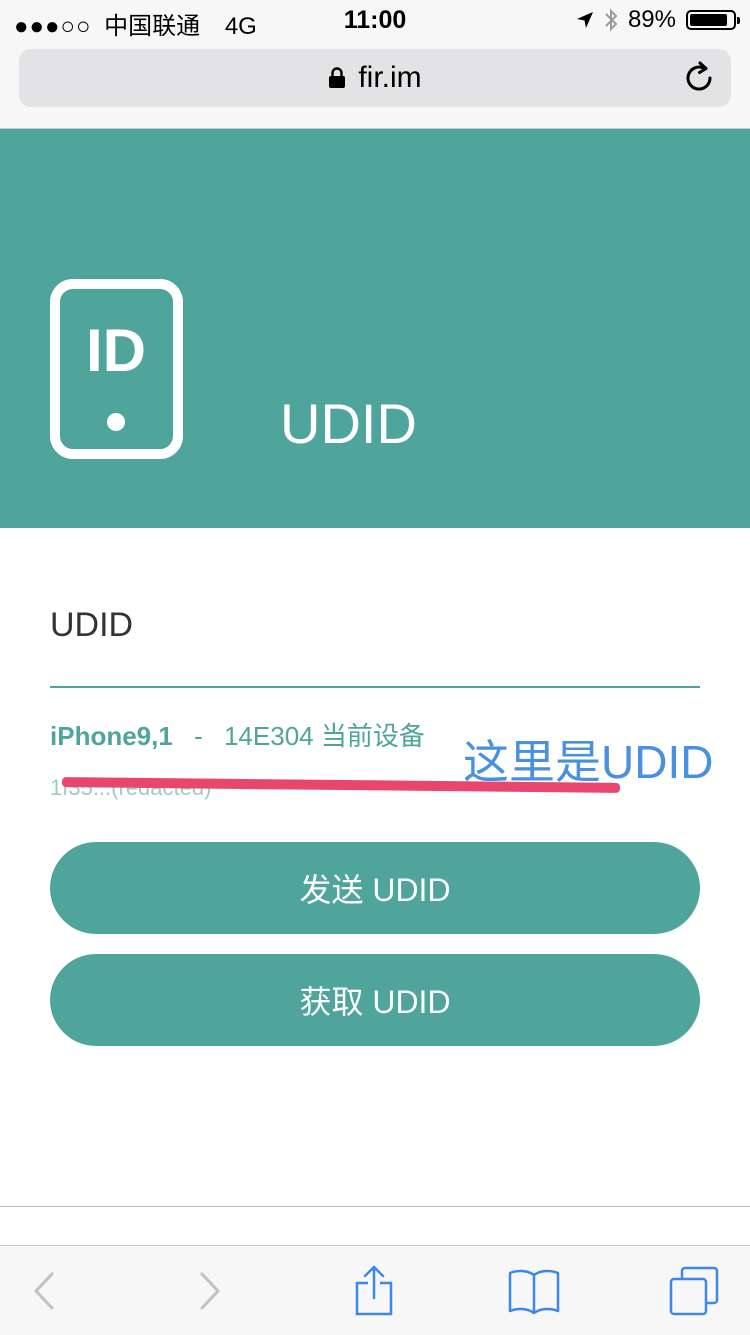  I want to click on tabs-button, so click(694, 1291).